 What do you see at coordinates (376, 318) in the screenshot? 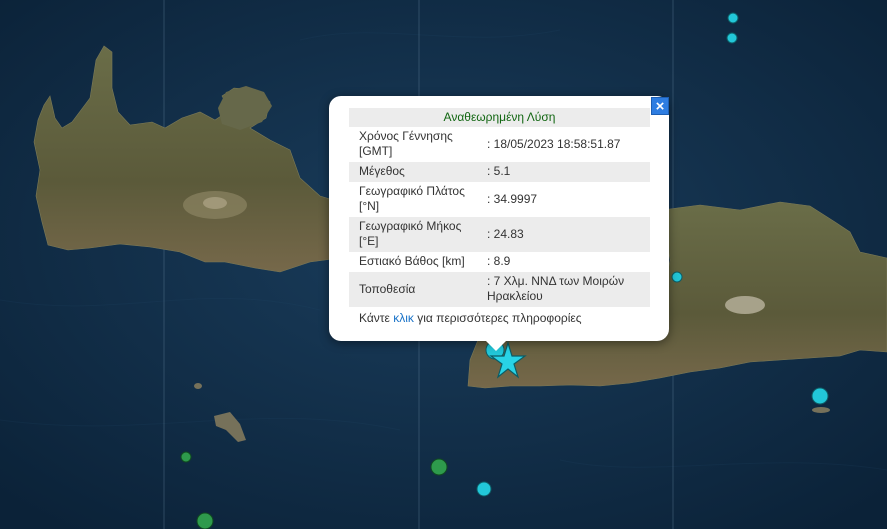
I see `footer-prefix: Κάντε` at bounding box center [376, 318].